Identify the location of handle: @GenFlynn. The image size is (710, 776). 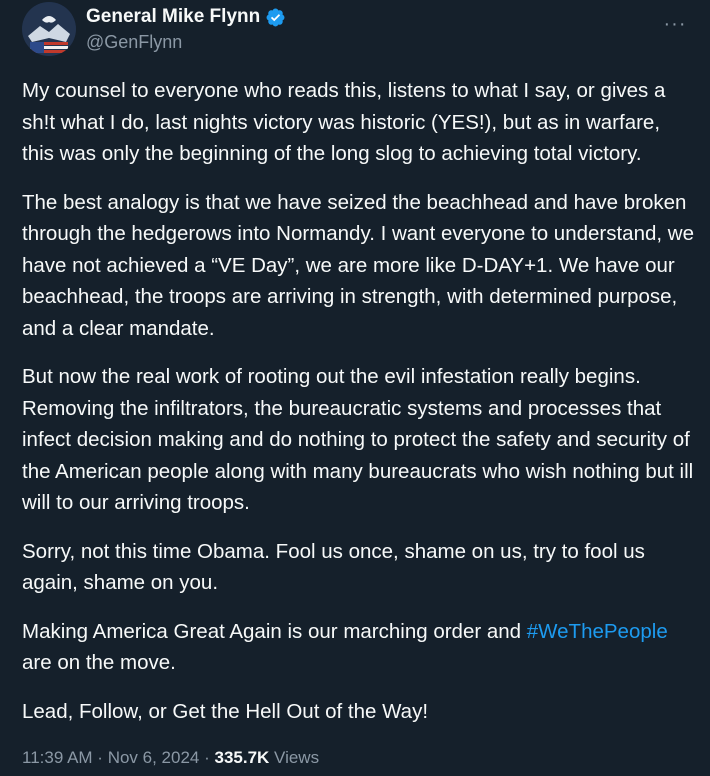
(186, 42).